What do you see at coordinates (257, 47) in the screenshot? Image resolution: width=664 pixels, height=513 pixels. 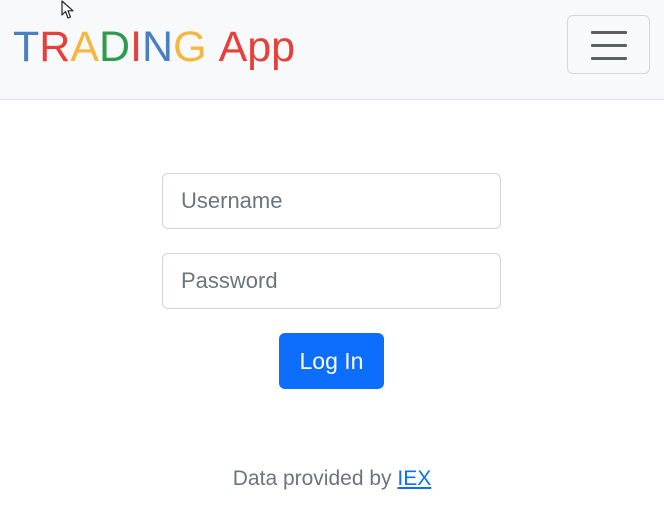 I see `brand-suffix: App` at bounding box center [257, 47].